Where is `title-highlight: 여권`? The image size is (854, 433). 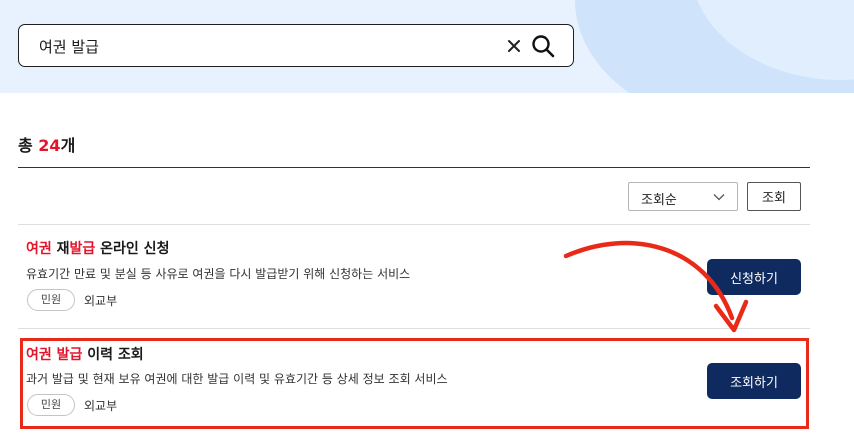
title-highlight: 여권 is located at coordinates (39, 249).